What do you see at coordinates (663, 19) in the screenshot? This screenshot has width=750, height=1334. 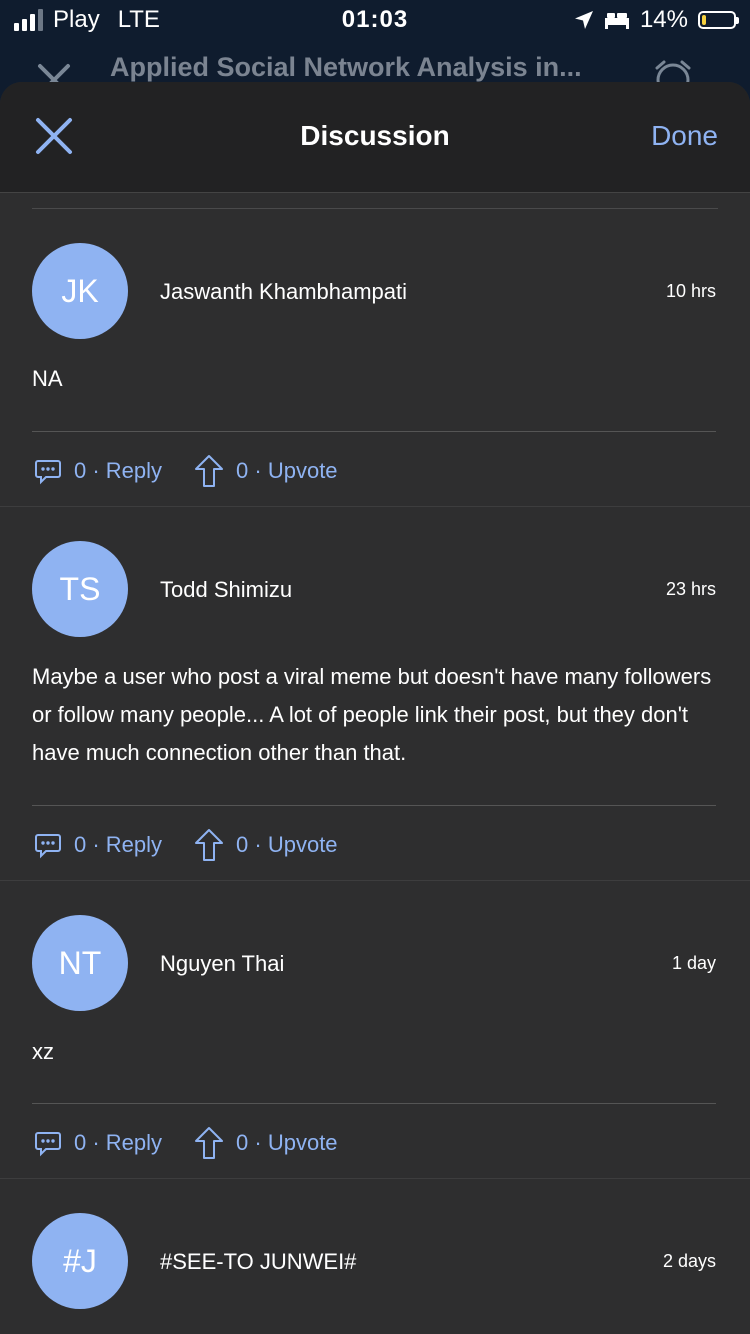 I see `battery-percent: 14%` at bounding box center [663, 19].